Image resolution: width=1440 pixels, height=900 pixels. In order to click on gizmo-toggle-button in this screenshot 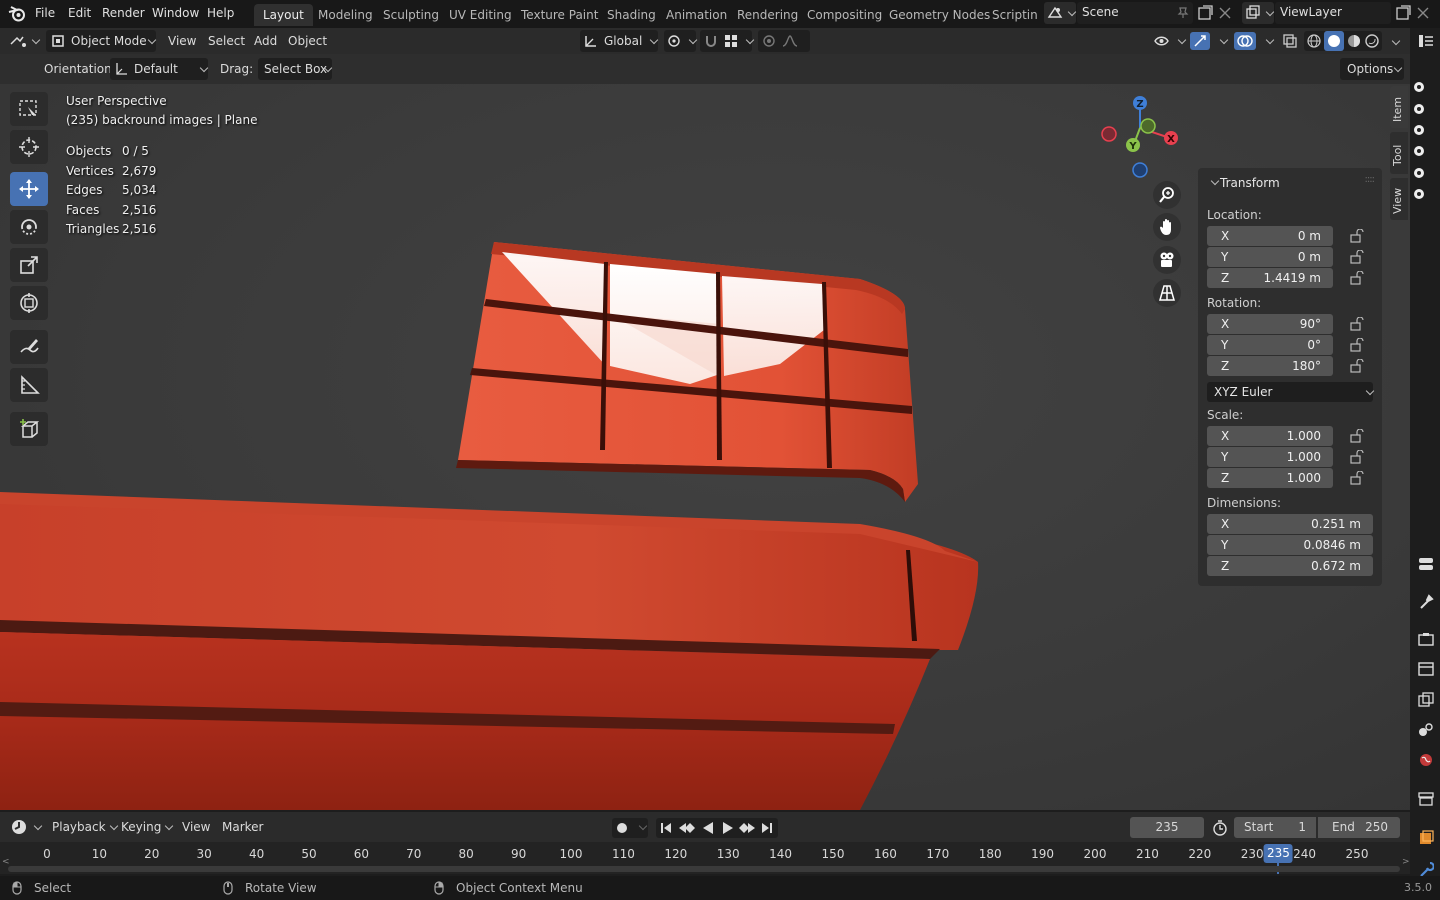, I will do `click(1200, 41)`.